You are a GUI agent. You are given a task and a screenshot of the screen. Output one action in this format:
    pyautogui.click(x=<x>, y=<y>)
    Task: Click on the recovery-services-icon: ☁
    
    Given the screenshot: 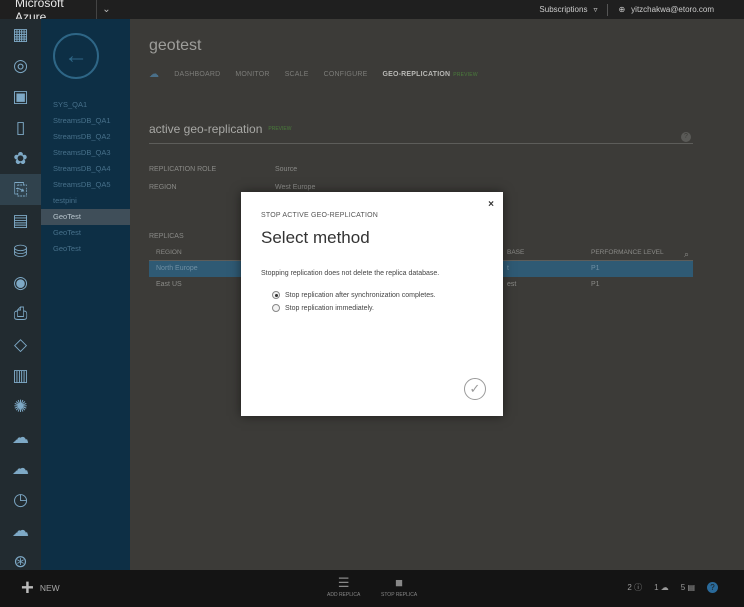 What is the action you would take?
    pyautogui.click(x=20, y=437)
    